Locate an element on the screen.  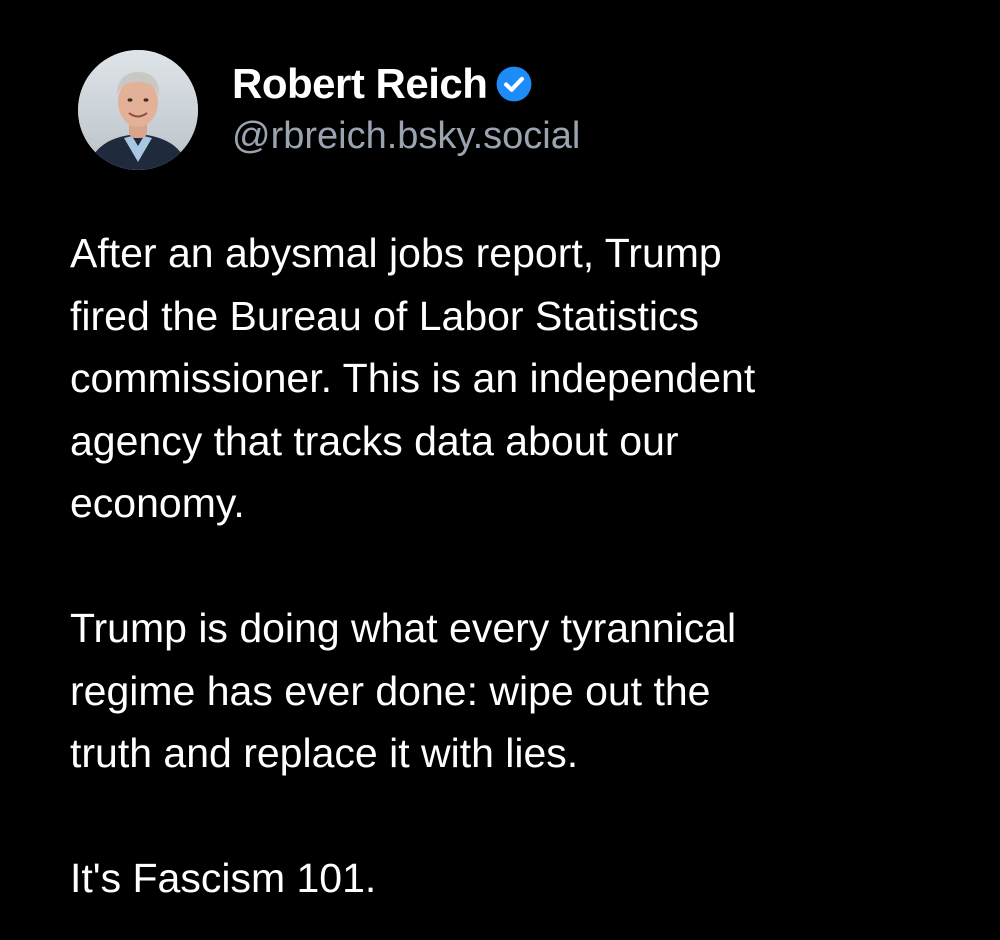
post-header: Robert Reich @rbreich.bsky.social is located at coordinates (329, 110).